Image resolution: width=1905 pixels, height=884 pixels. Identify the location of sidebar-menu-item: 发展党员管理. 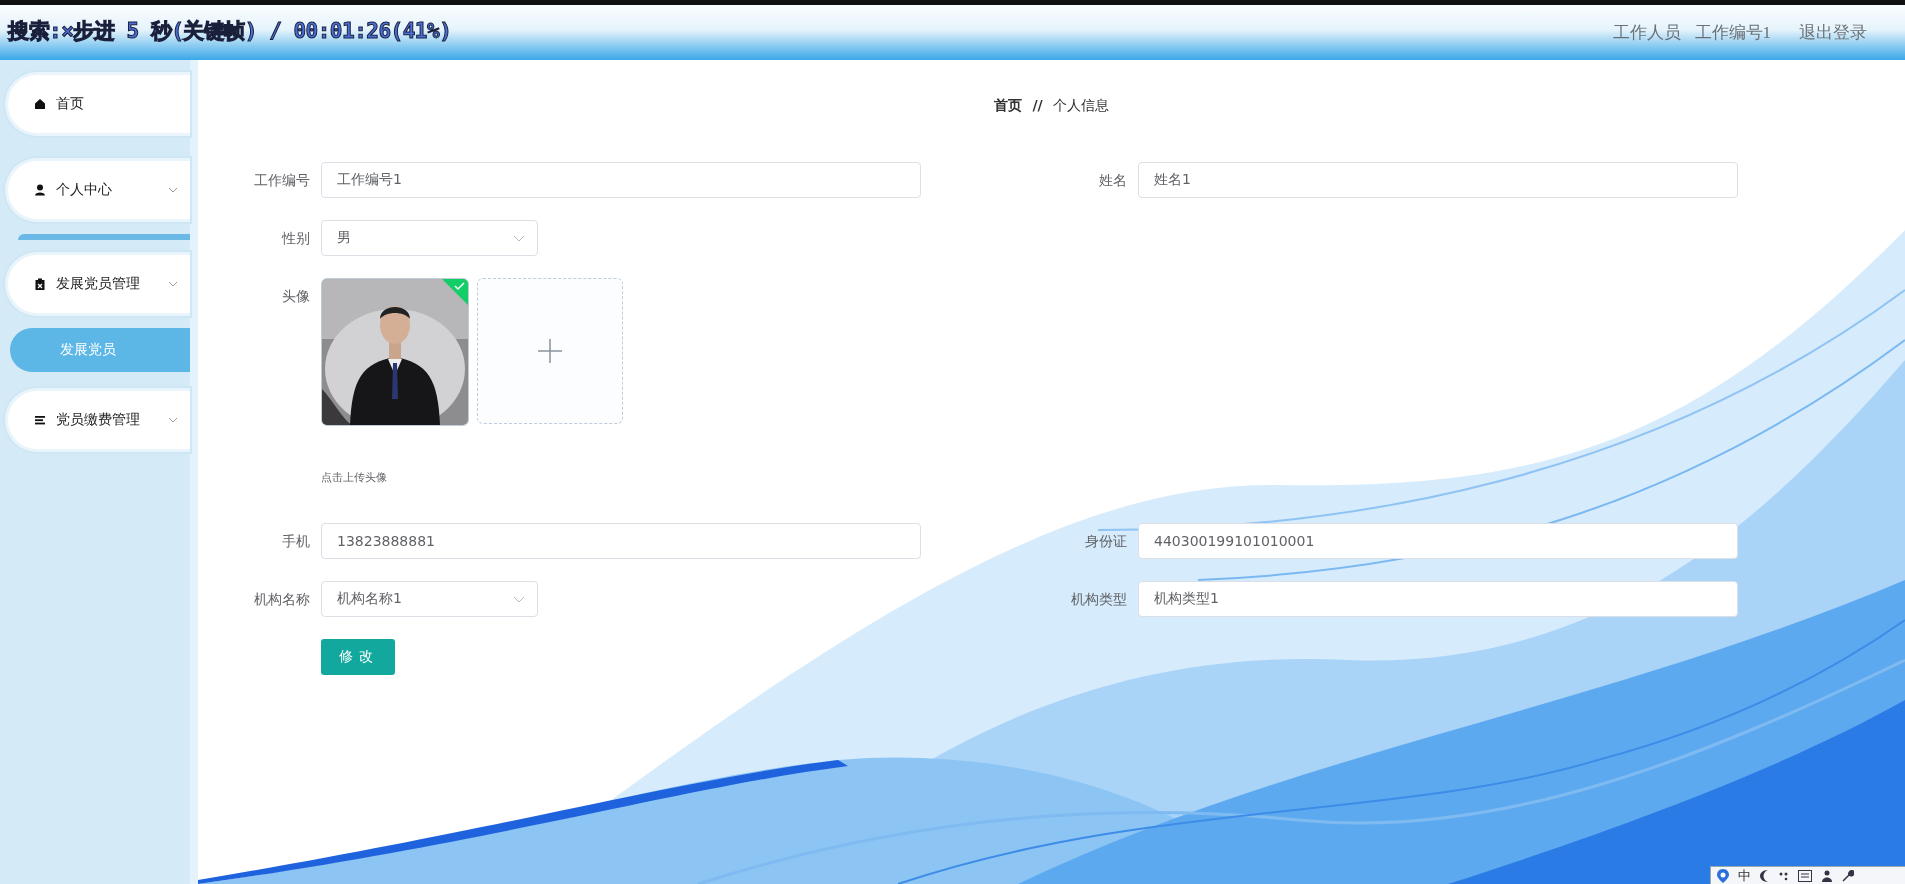
(97, 284).